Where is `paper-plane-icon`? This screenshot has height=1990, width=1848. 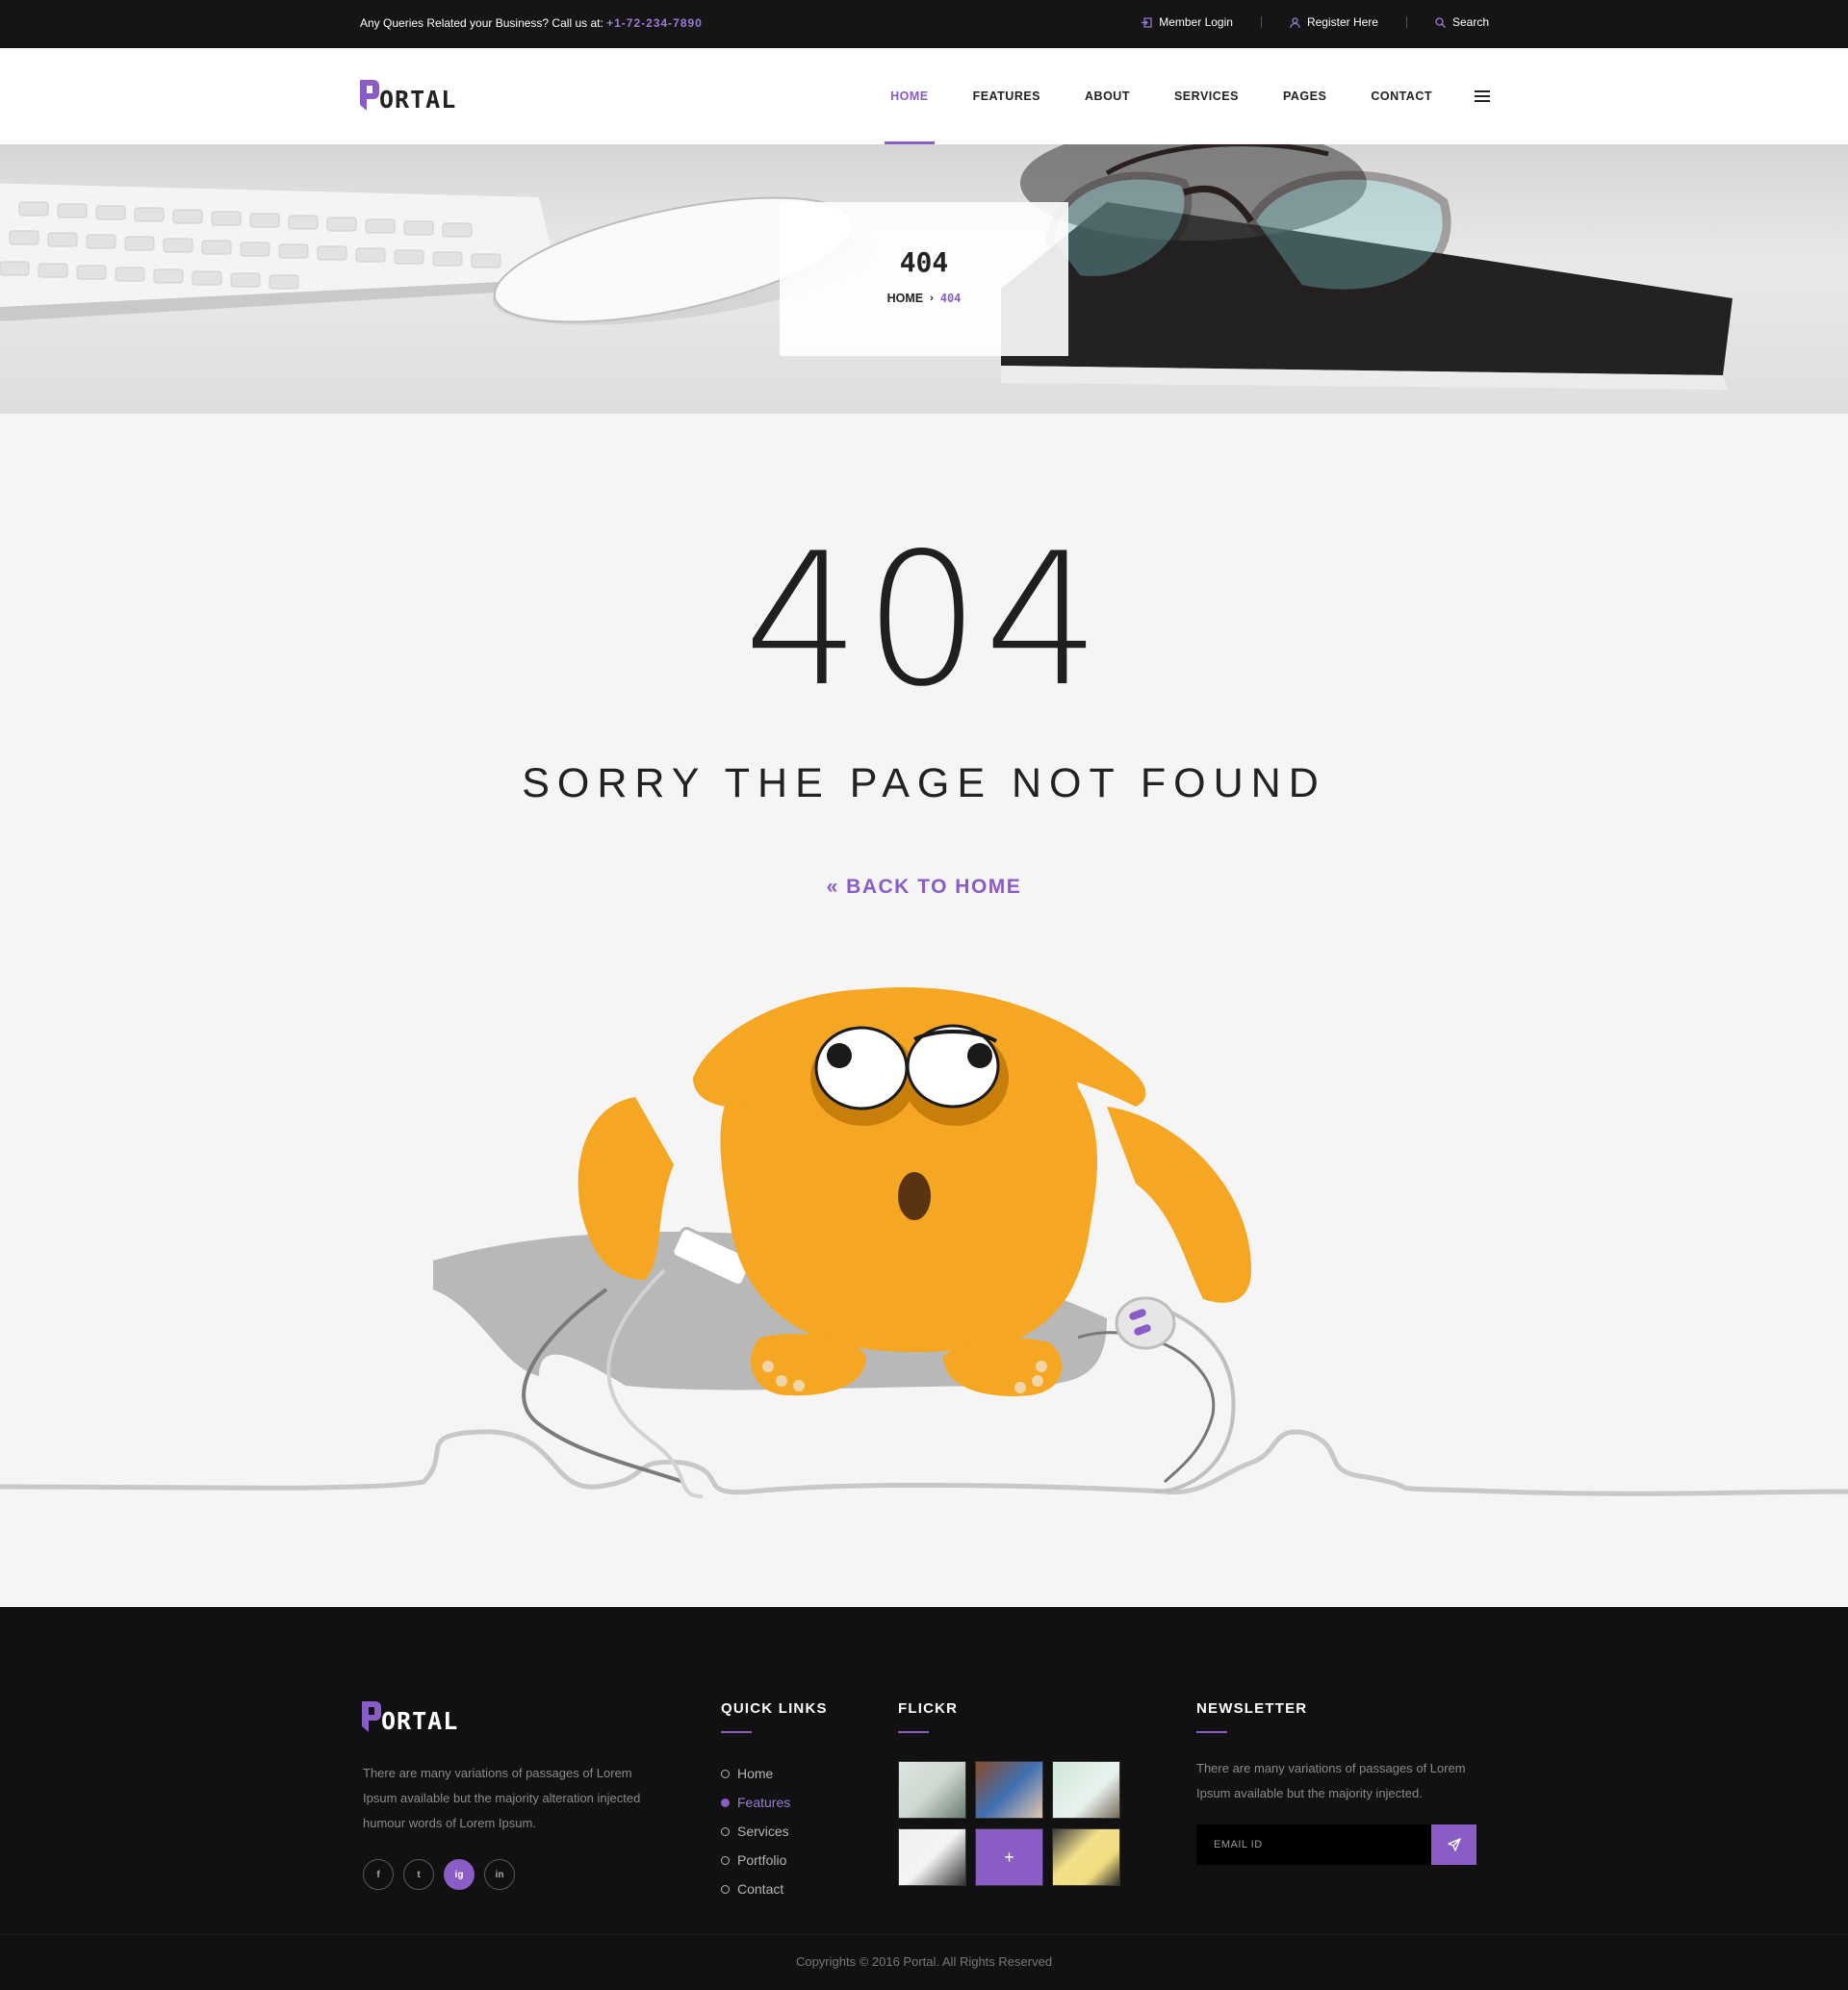
paper-plane-icon is located at coordinates (1454, 1844).